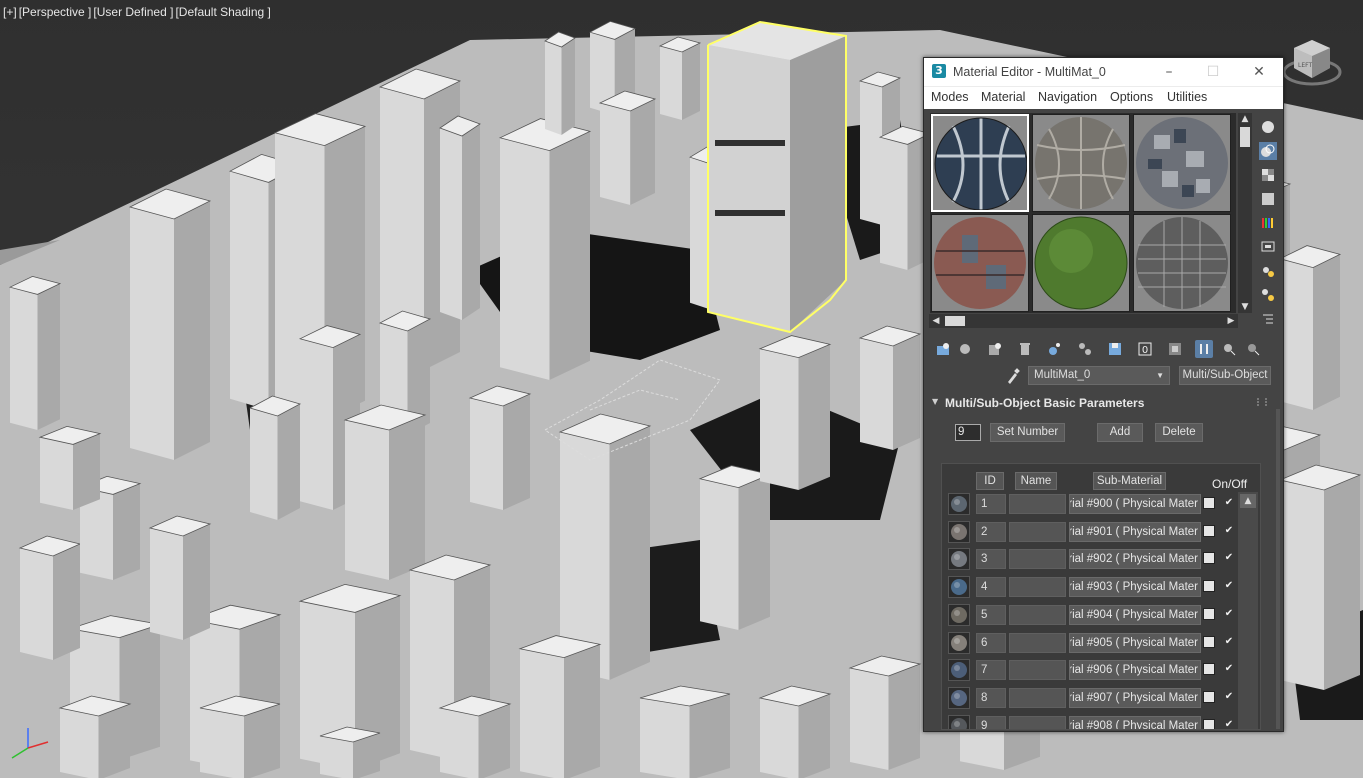 The image size is (1363, 778). What do you see at coordinates (1175, 349) in the screenshot?
I see `show-end-result-icon` at bounding box center [1175, 349].